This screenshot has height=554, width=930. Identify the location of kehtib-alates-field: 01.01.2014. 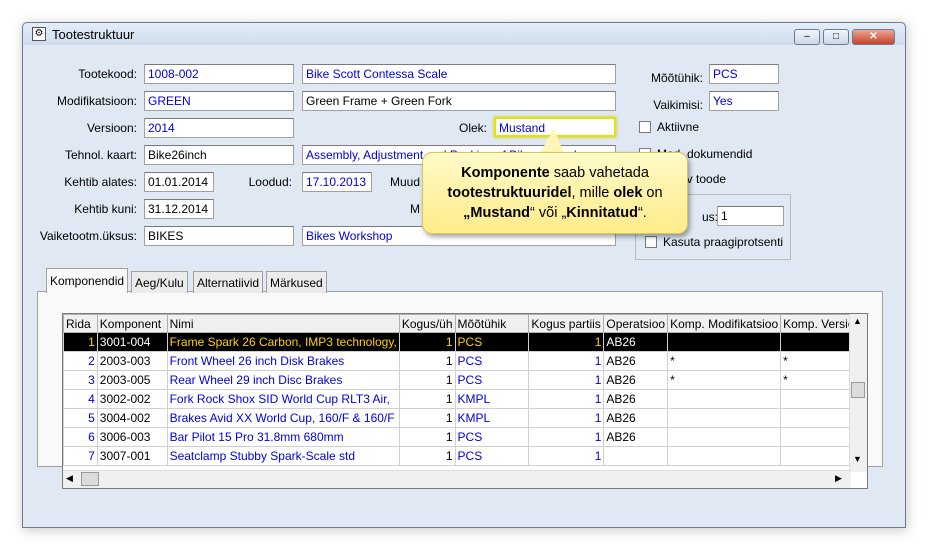
(179, 182).